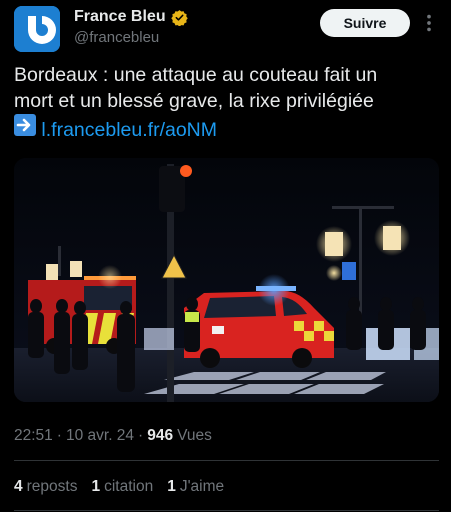  I want to click on views-count: 946, so click(160, 435).